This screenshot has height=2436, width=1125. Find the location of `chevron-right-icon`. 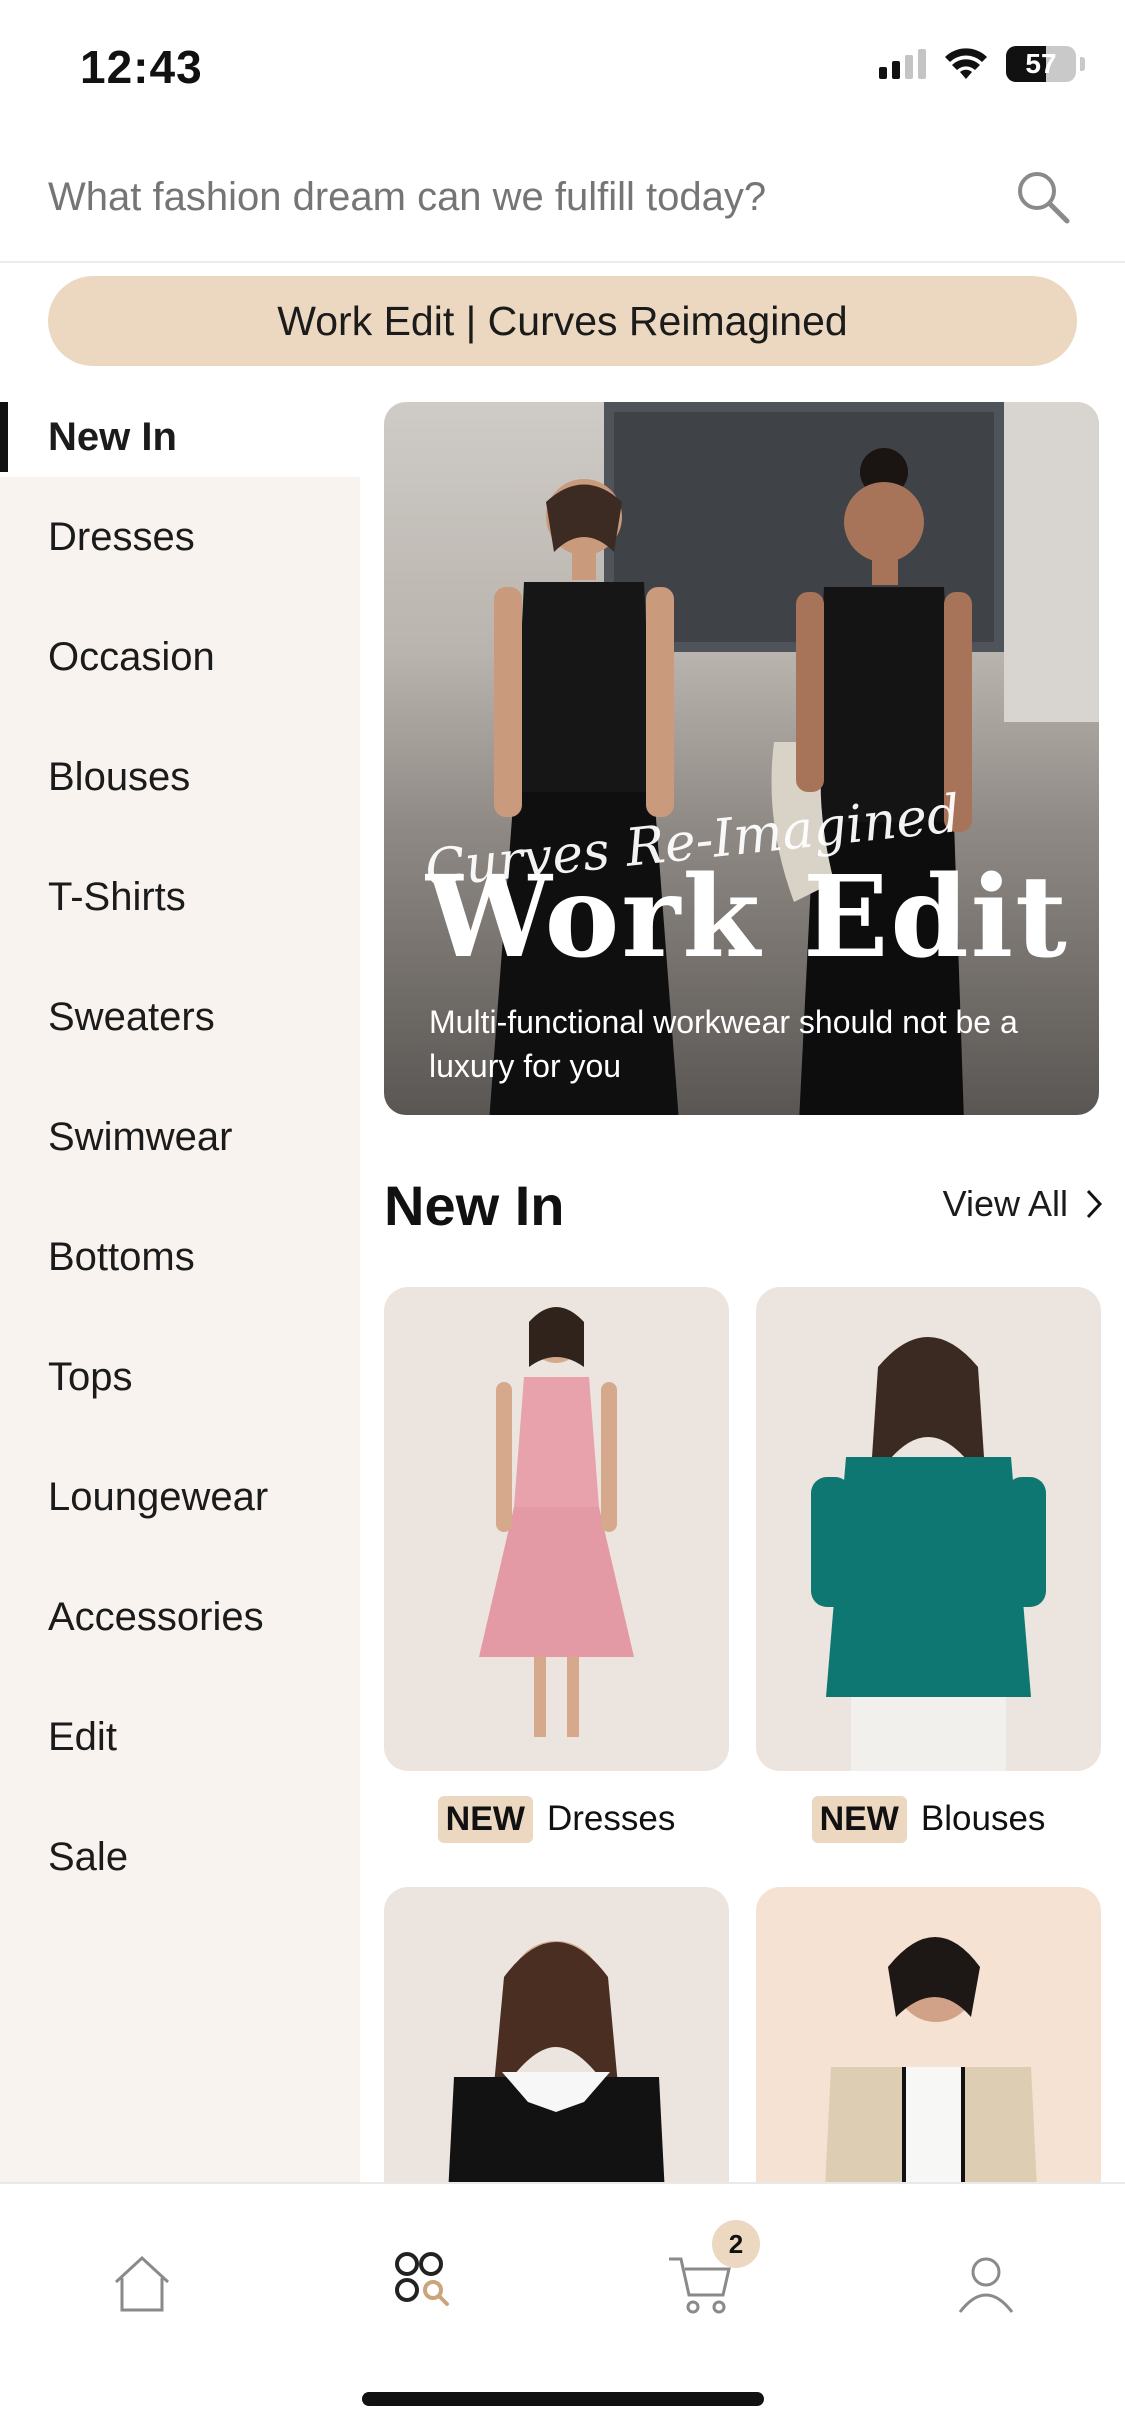

chevron-right-icon is located at coordinates (1094, 1204).